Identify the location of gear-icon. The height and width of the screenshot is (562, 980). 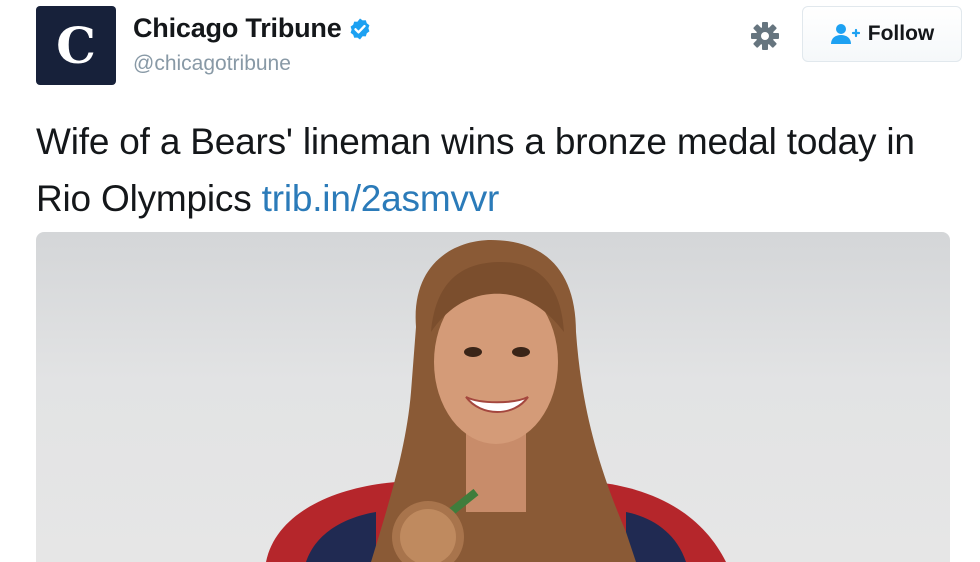
(765, 36).